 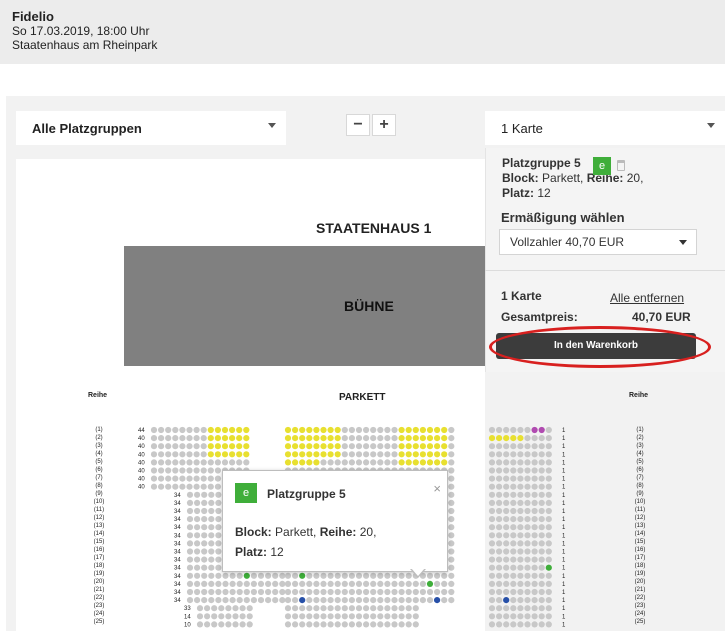 I want to click on total-label: Gesamtpreis:, so click(x=539, y=317).